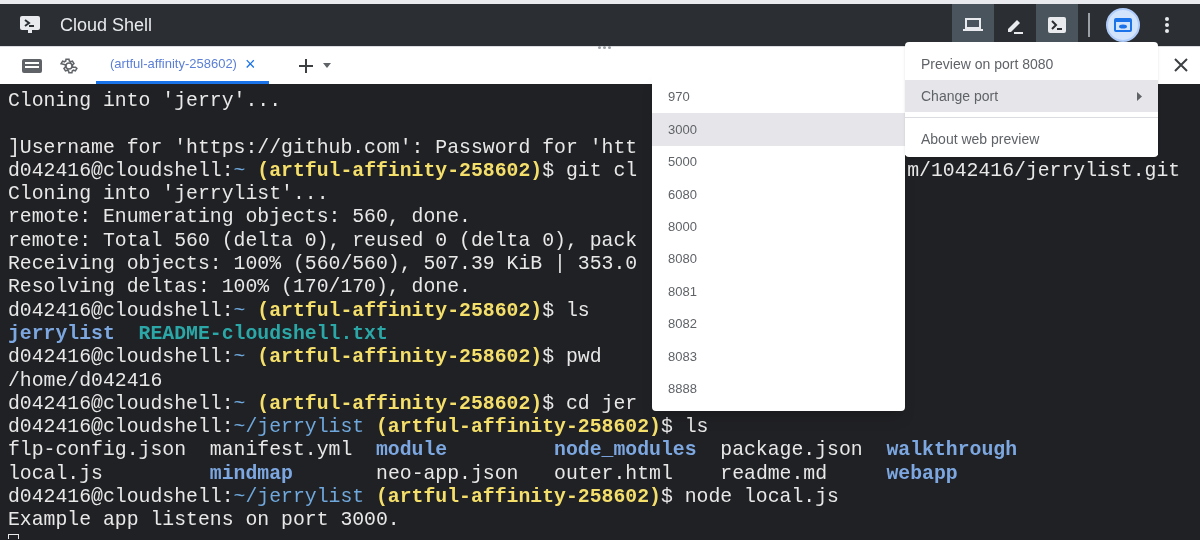 The height and width of the screenshot is (540, 1200). I want to click on directory-name: webapp, so click(922, 474).